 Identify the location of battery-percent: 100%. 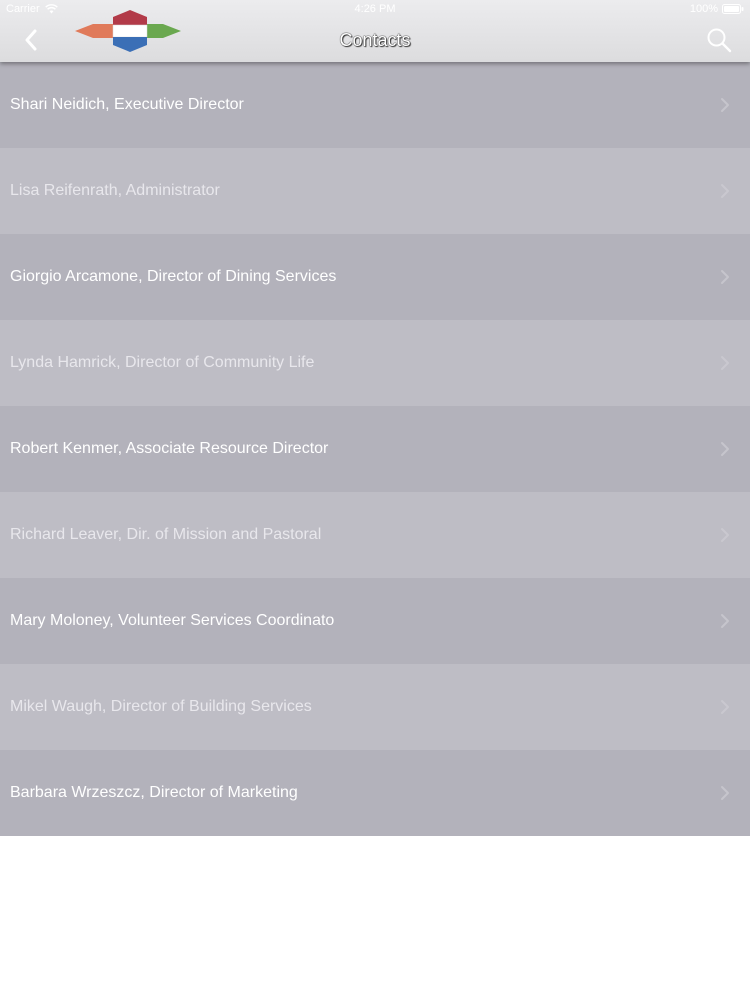
(703, 9).